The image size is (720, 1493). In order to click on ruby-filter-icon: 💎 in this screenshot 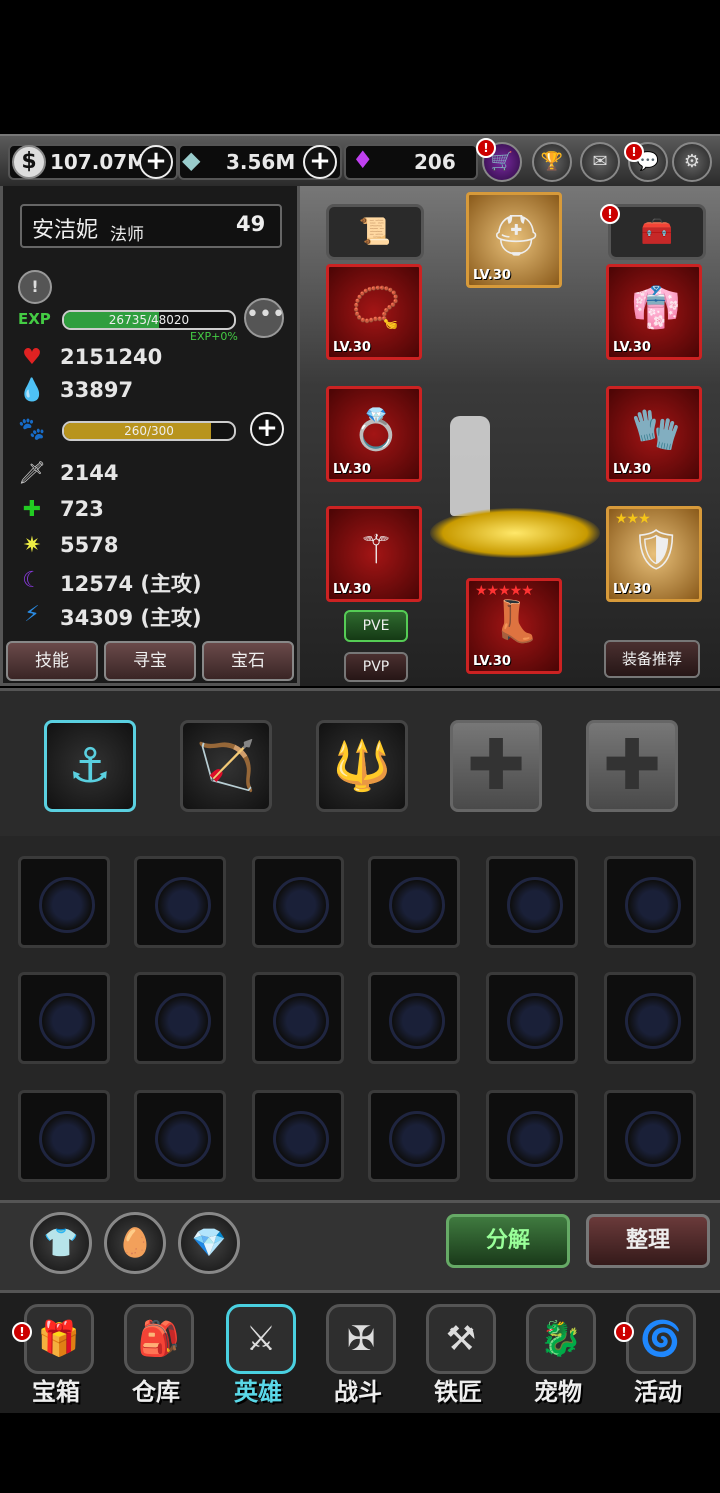, I will do `click(209, 1243)`.